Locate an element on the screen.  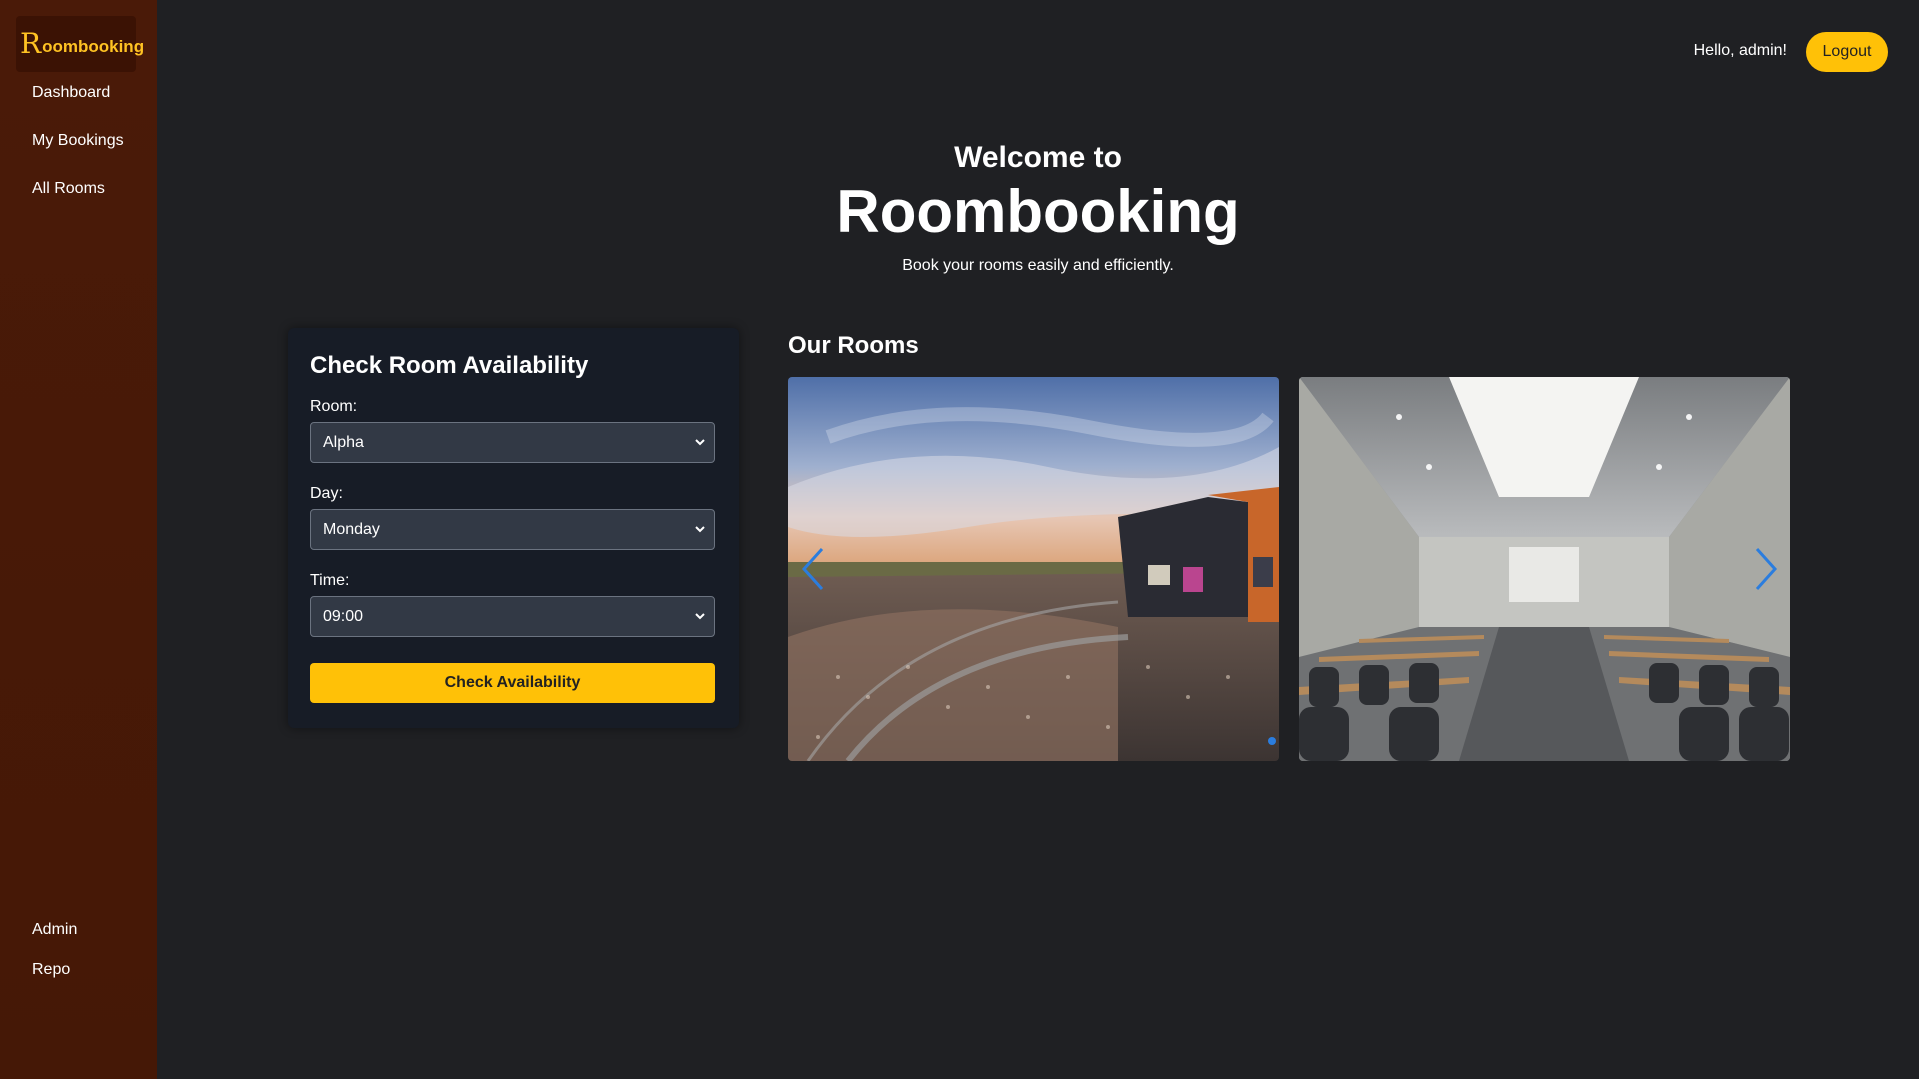
sidebar-item-my-bookings: My Bookings is located at coordinates (78, 141).